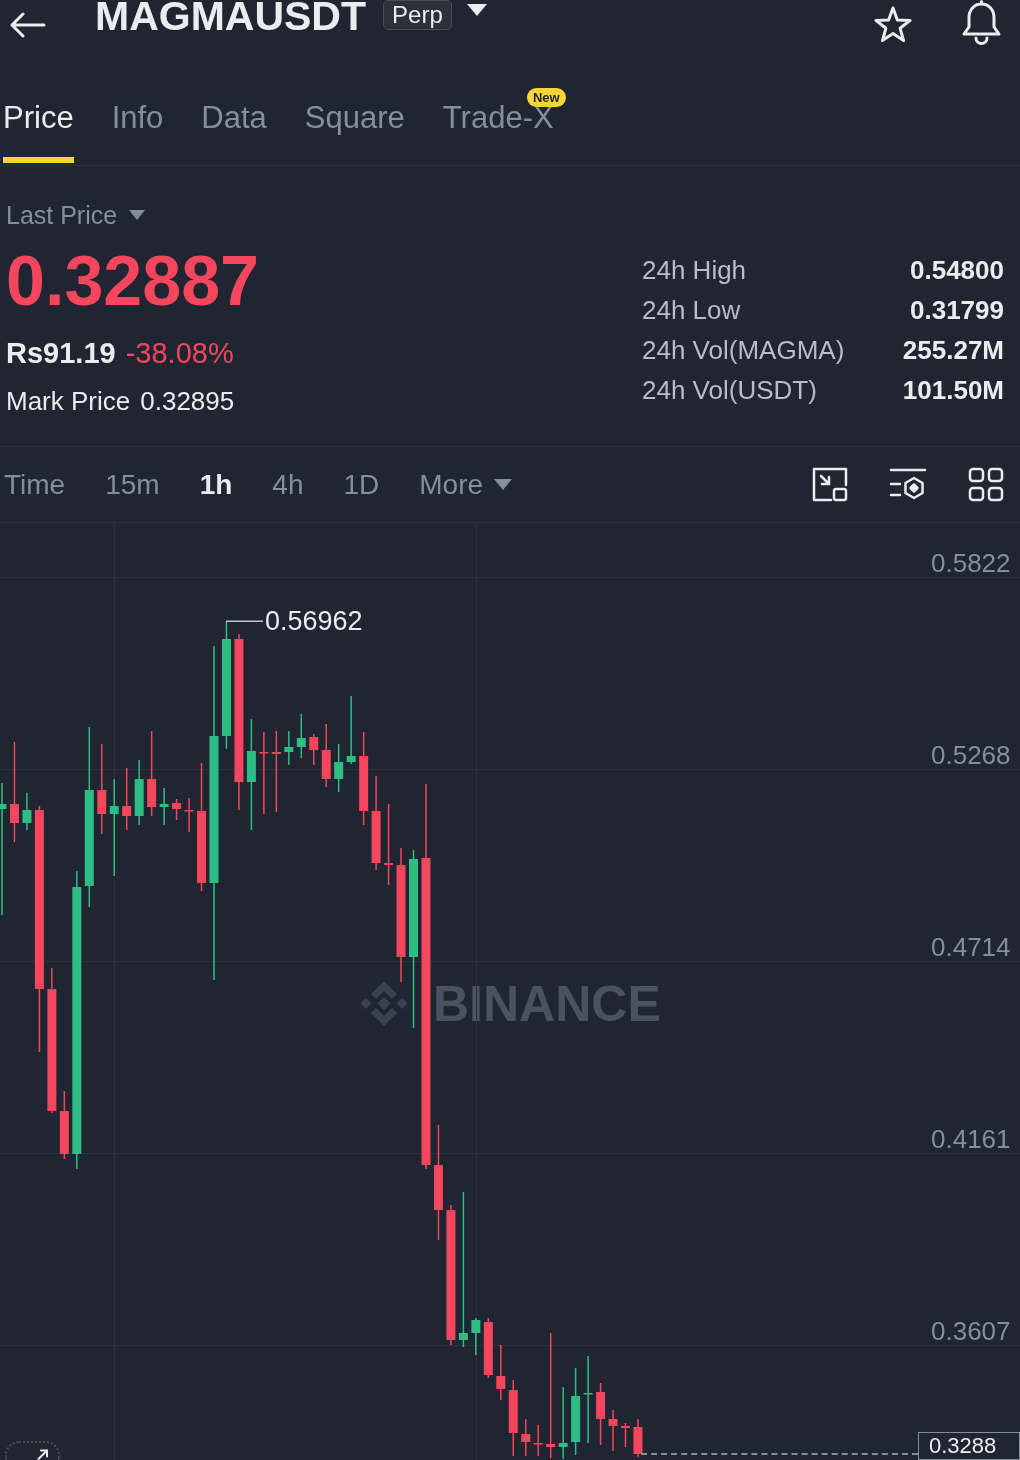 The image size is (1020, 1460). Describe the element at coordinates (61, 353) in the screenshot. I see `fiat-price: Rs91.19` at that location.